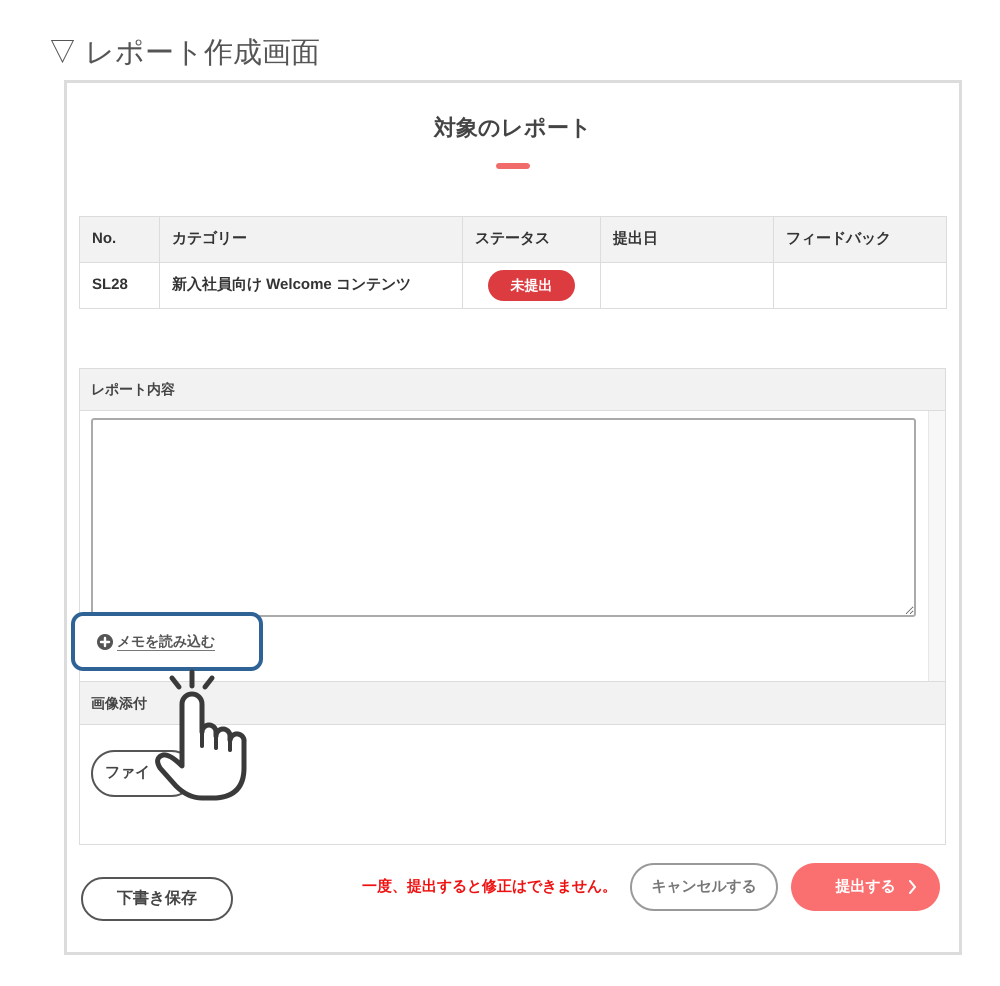 This screenshot has width=1000, height=986. I want to click on page-caption: ▽ レポート作成画面, so click(184, 53).